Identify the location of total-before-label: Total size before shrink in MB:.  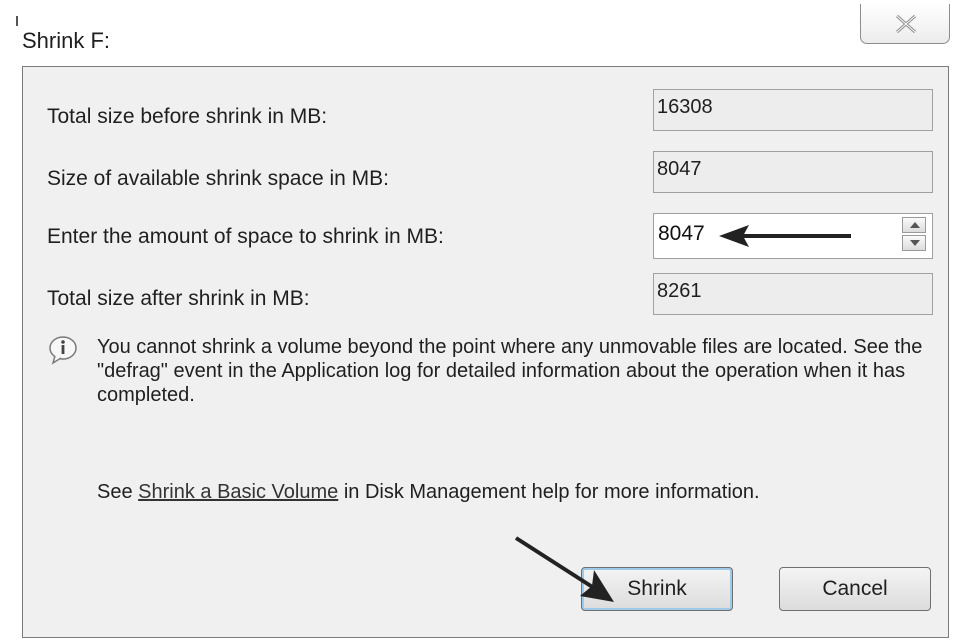
(187, 116).